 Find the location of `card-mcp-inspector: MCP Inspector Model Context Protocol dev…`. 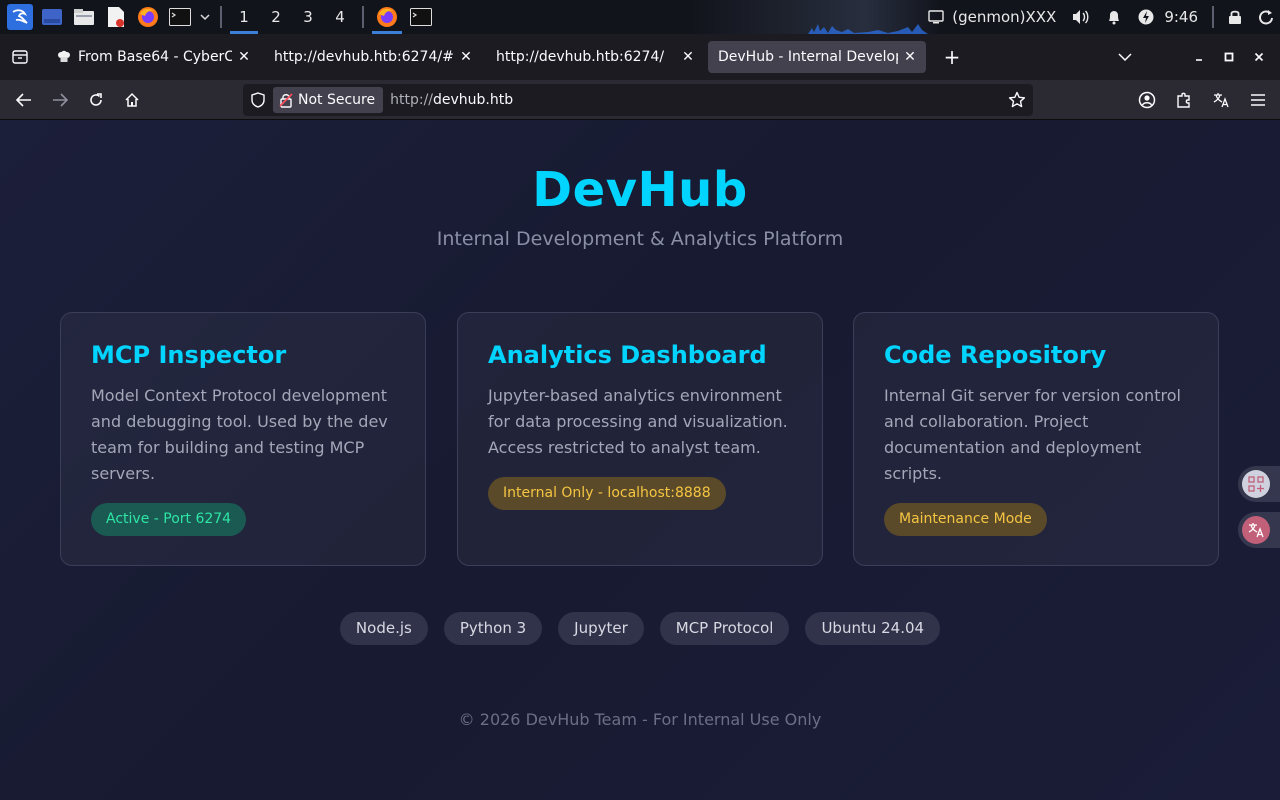

card-mcp-inspector: MCP Inspector Model Context Protocol dev… is located at coordinates (243, 439).